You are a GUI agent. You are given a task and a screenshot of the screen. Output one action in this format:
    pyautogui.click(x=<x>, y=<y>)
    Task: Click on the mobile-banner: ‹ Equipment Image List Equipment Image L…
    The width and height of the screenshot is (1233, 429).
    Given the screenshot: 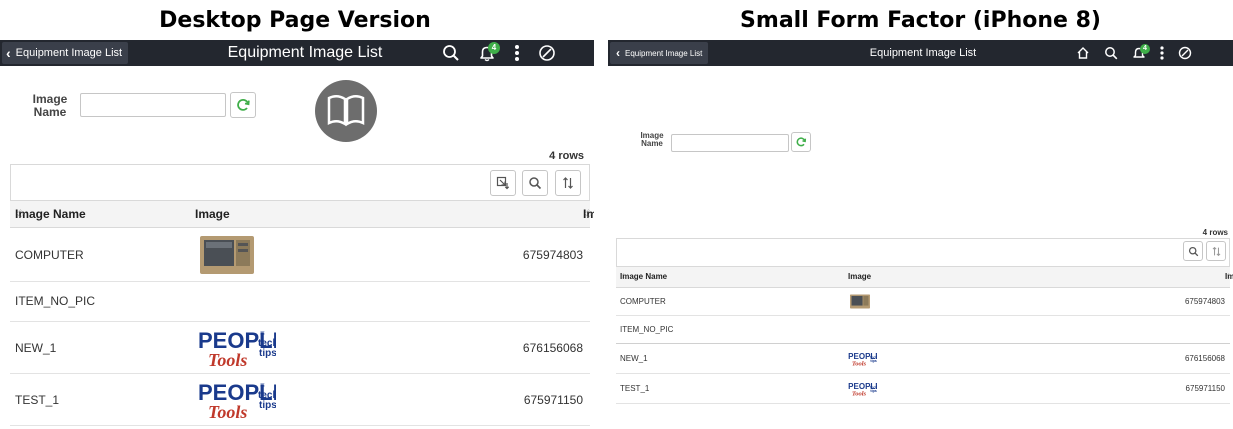 What is the action you would take?
    pyautogui.click(x=920, y=53)
    